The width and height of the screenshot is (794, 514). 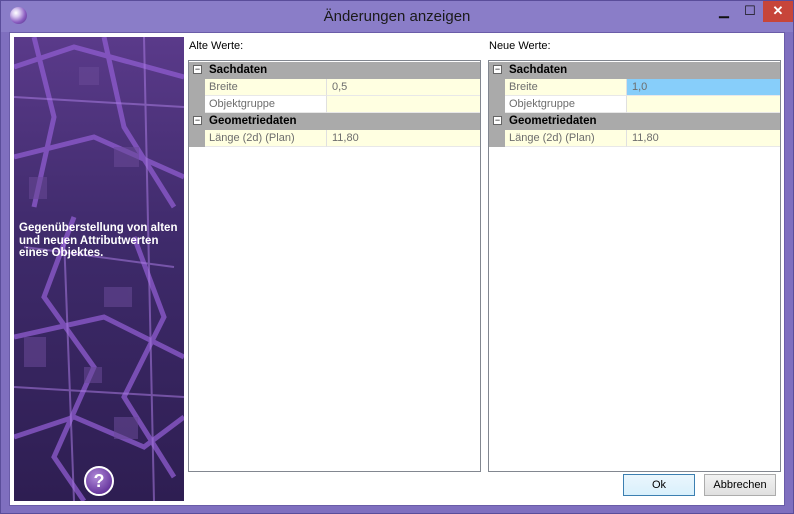 What do you see at coordinates (703, 87) in the screenshot?
I see `changed-property-value: 1,0` at bounding box center [703, 87].